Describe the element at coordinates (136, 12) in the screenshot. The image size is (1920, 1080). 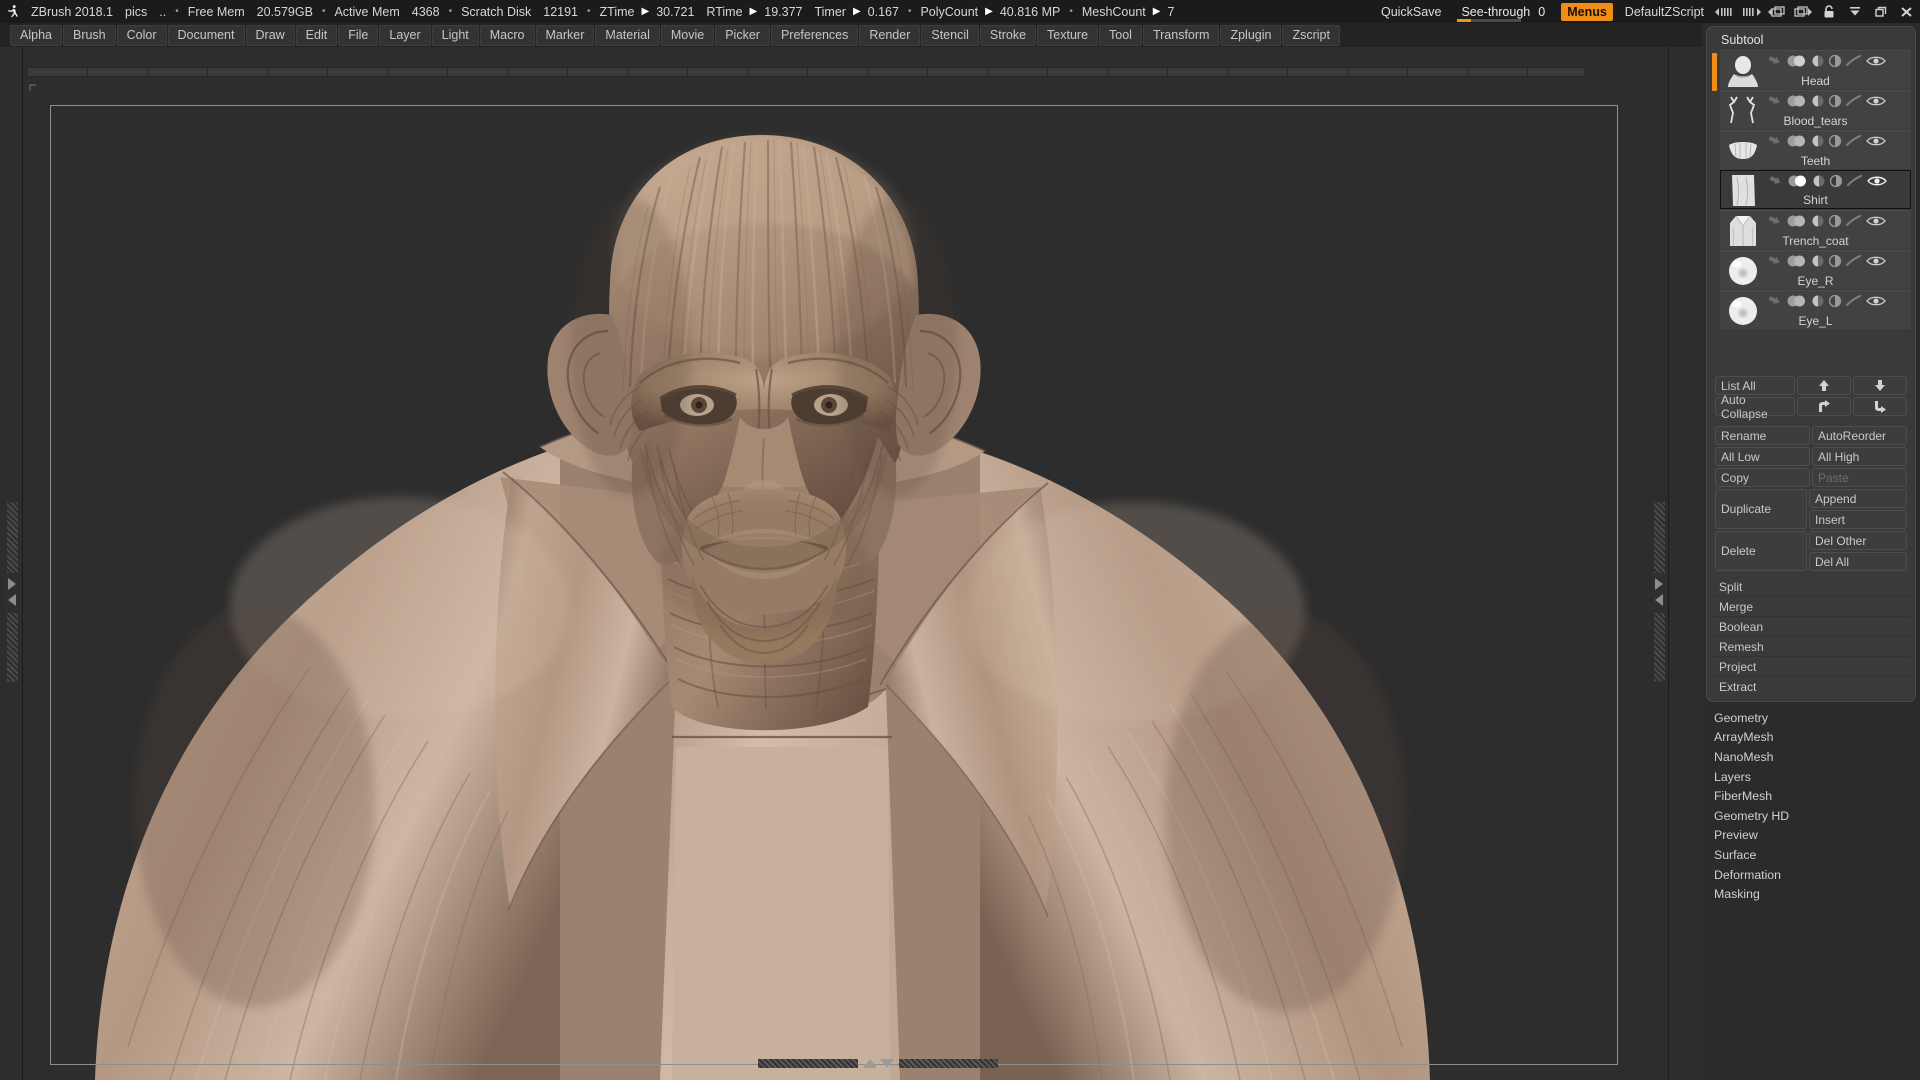
I see `project-name: pics` at that location.